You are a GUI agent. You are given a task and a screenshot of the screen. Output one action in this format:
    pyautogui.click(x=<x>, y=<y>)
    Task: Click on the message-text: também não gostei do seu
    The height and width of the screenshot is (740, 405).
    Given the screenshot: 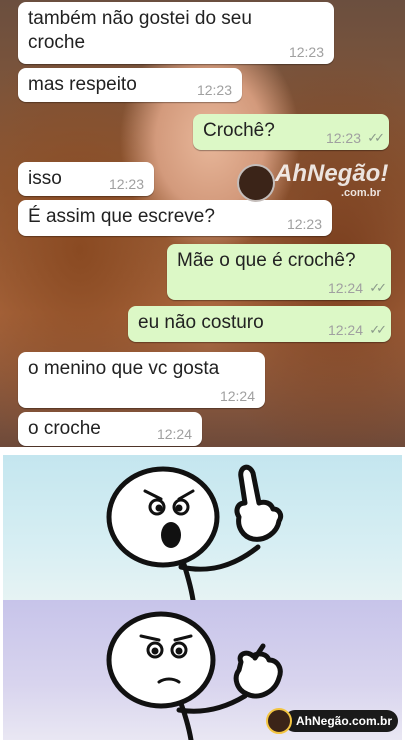 What is the action you would take?
    pyautogui.click(x=140, y=18)
    